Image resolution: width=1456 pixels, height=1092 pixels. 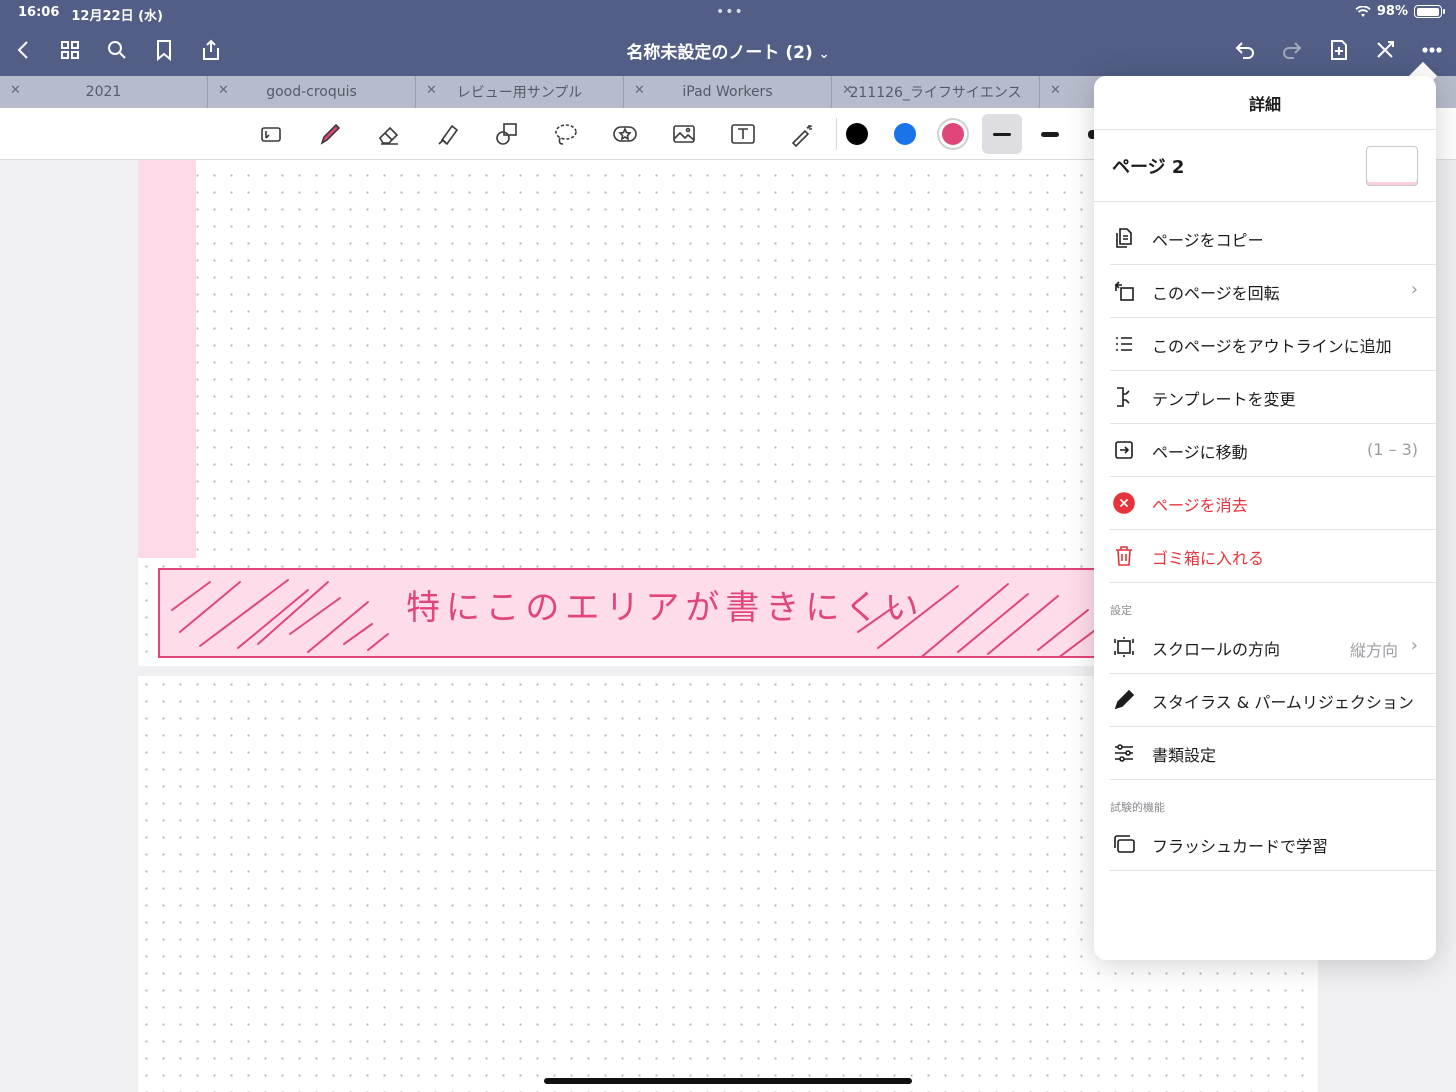 What do you see at coordinates (1429, 11) in the screenshot?
I see `battery-icon` at bounding box center [1429, 11].